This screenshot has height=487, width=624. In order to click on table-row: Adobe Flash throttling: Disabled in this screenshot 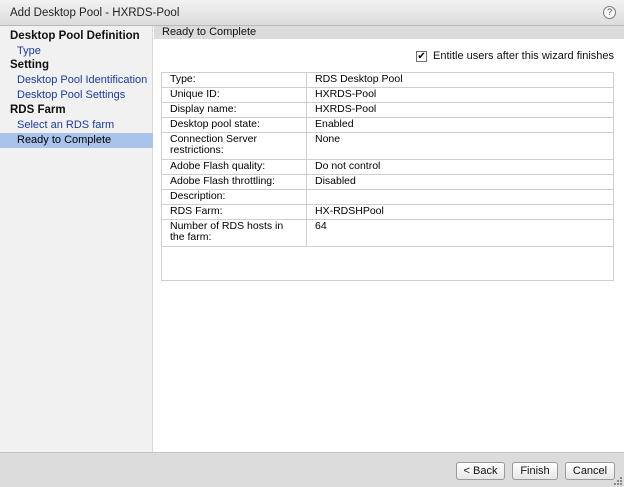, I will do `click(387, 182)`.